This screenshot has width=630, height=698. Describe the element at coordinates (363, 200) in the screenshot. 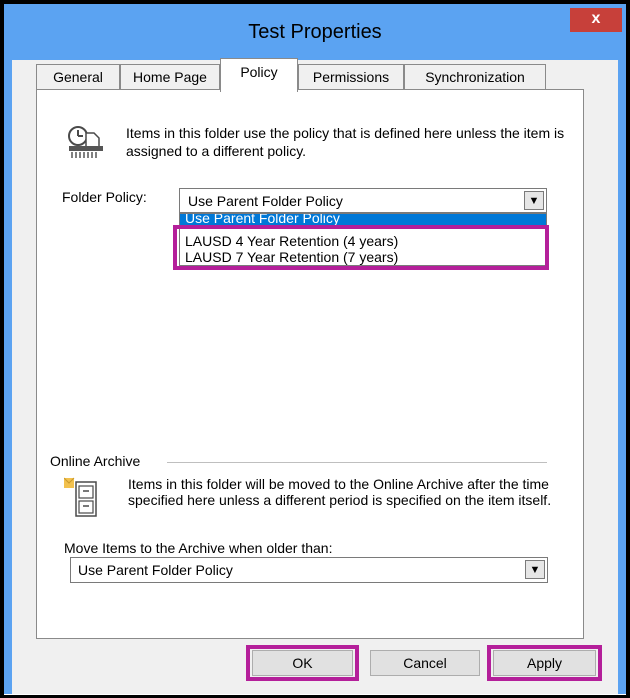

I see `folder-policy-select: Use Parent Folder Policy ▼` at that location.